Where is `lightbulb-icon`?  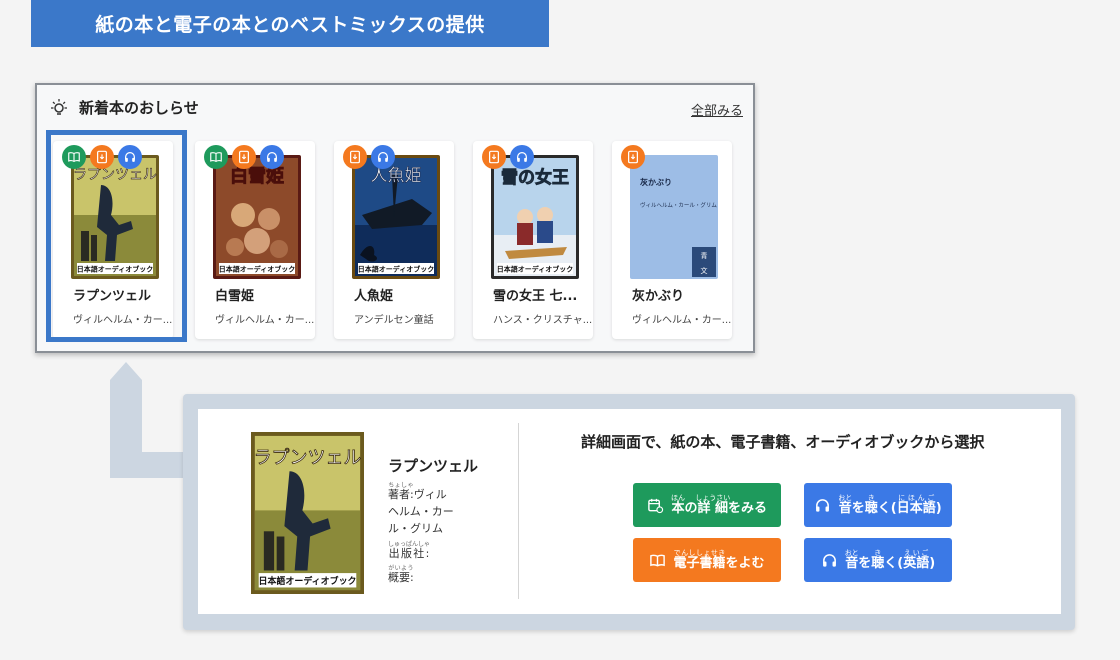
lightbulb-icon is located at coordinates (59, 106).